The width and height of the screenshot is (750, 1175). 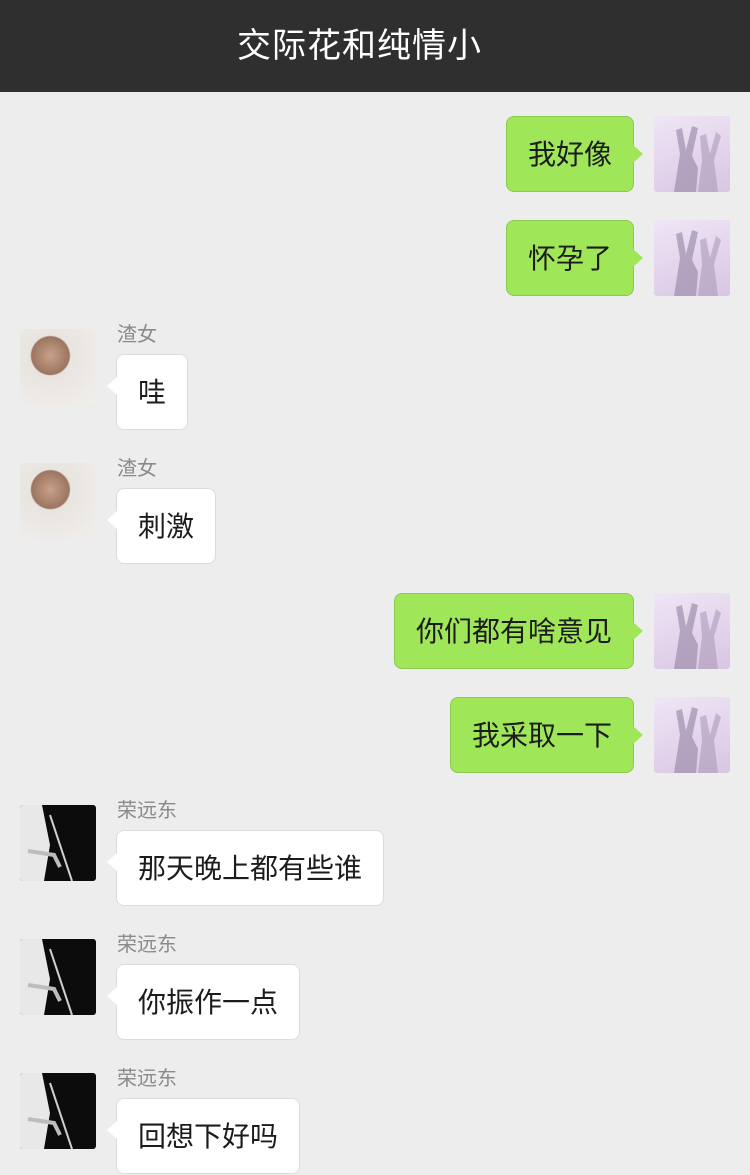 What do you see at coordinates (359, 46) in the screenshot?
I see `chat-title: 交际花和纯情小` at bounding box center [359, 46].